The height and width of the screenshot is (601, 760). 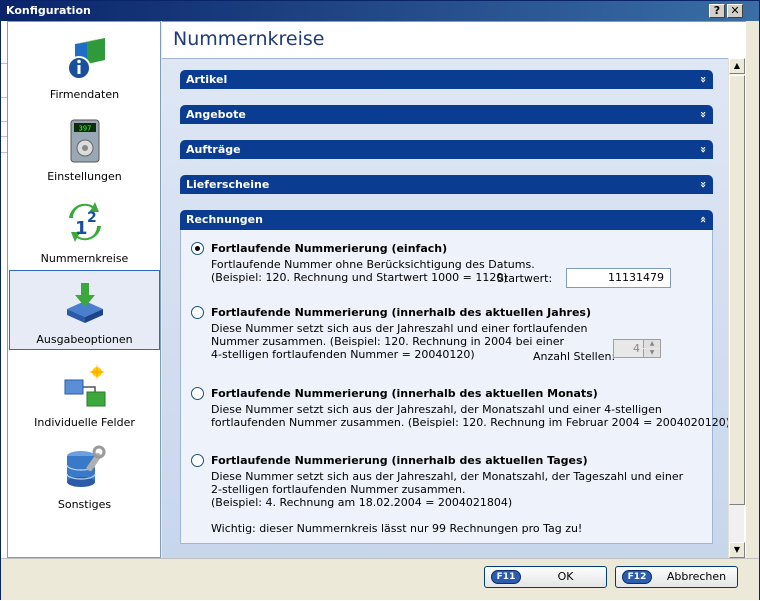 I want to click on sidebar-item-label: Individuelle Felder, so click(x=84, y=422).